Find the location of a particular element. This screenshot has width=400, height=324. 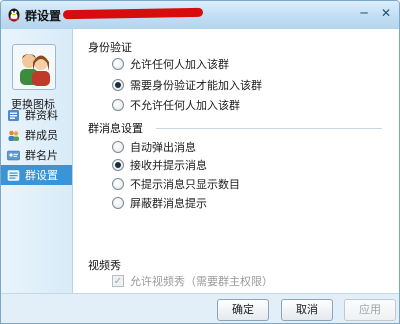

radio-label: 不允许任何人加入该群 is located at coordinates (185, 105).